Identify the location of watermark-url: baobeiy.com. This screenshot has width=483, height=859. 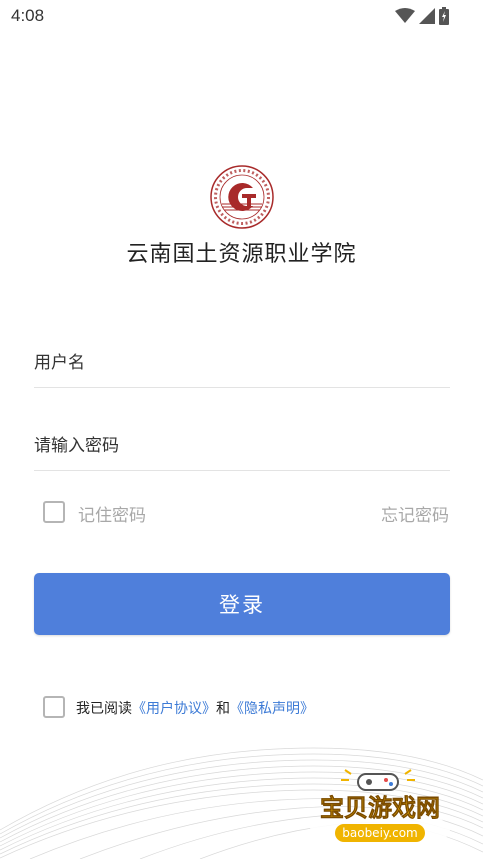
(379, 833).